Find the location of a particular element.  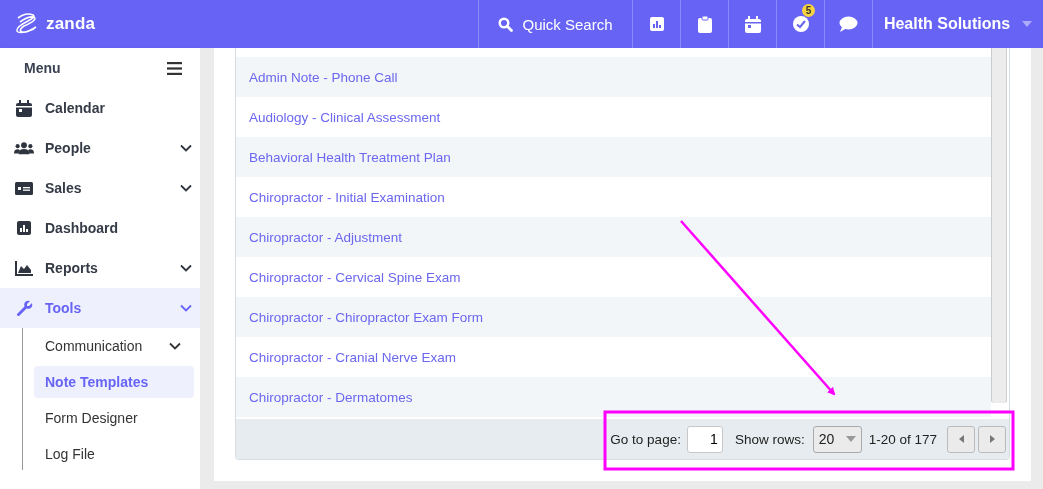

speech-bubble-icon is located at coordinates (848, 24).